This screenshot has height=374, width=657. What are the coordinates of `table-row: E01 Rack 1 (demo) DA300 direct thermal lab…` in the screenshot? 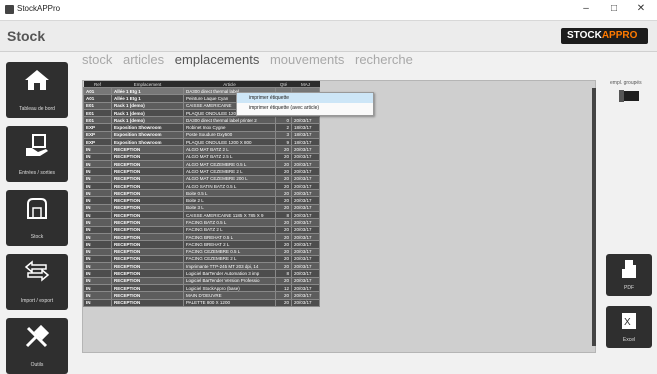 It's located at (201, 120).